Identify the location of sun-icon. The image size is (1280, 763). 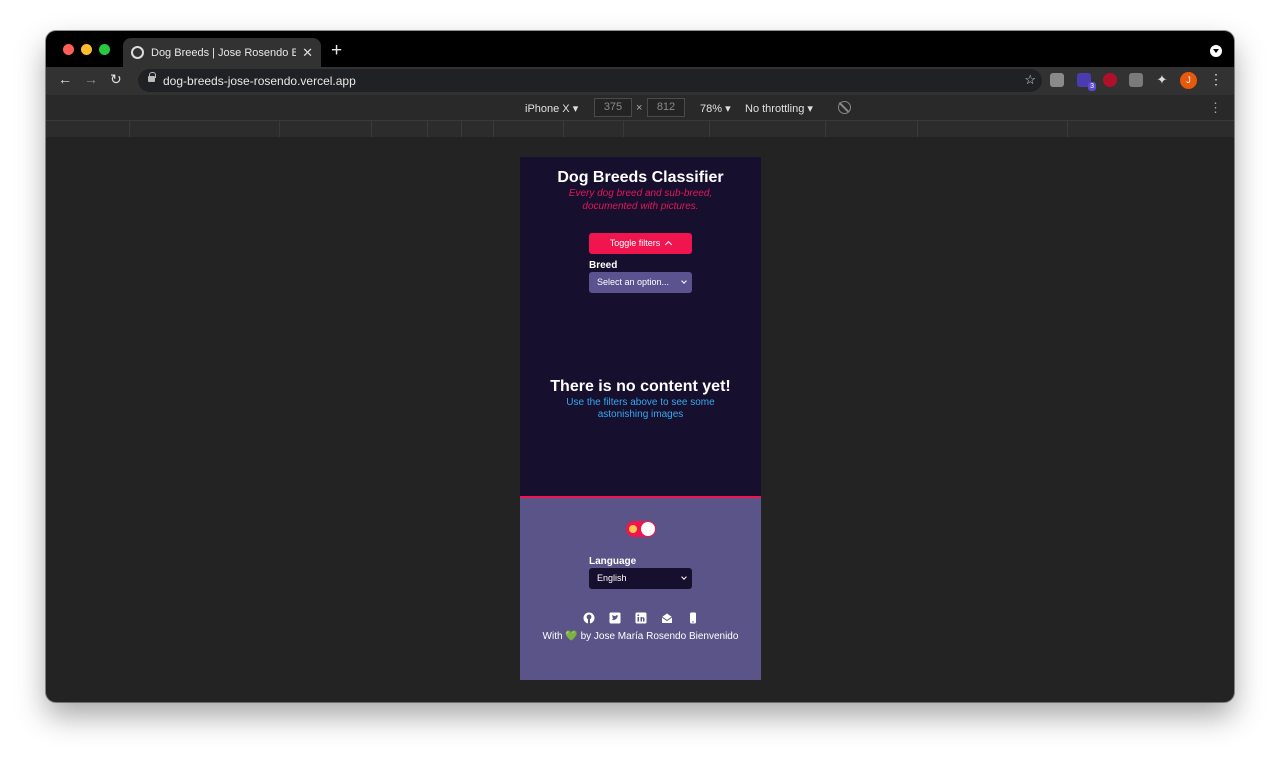
(633, 529).